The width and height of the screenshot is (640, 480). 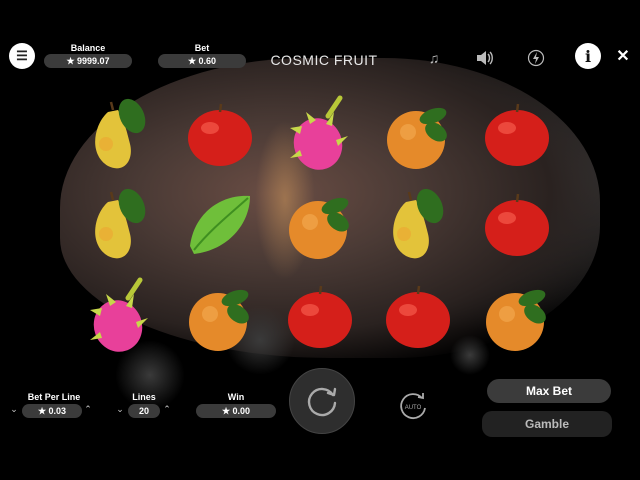 I want to click on lightning-icon, so click(x=536, y=58).